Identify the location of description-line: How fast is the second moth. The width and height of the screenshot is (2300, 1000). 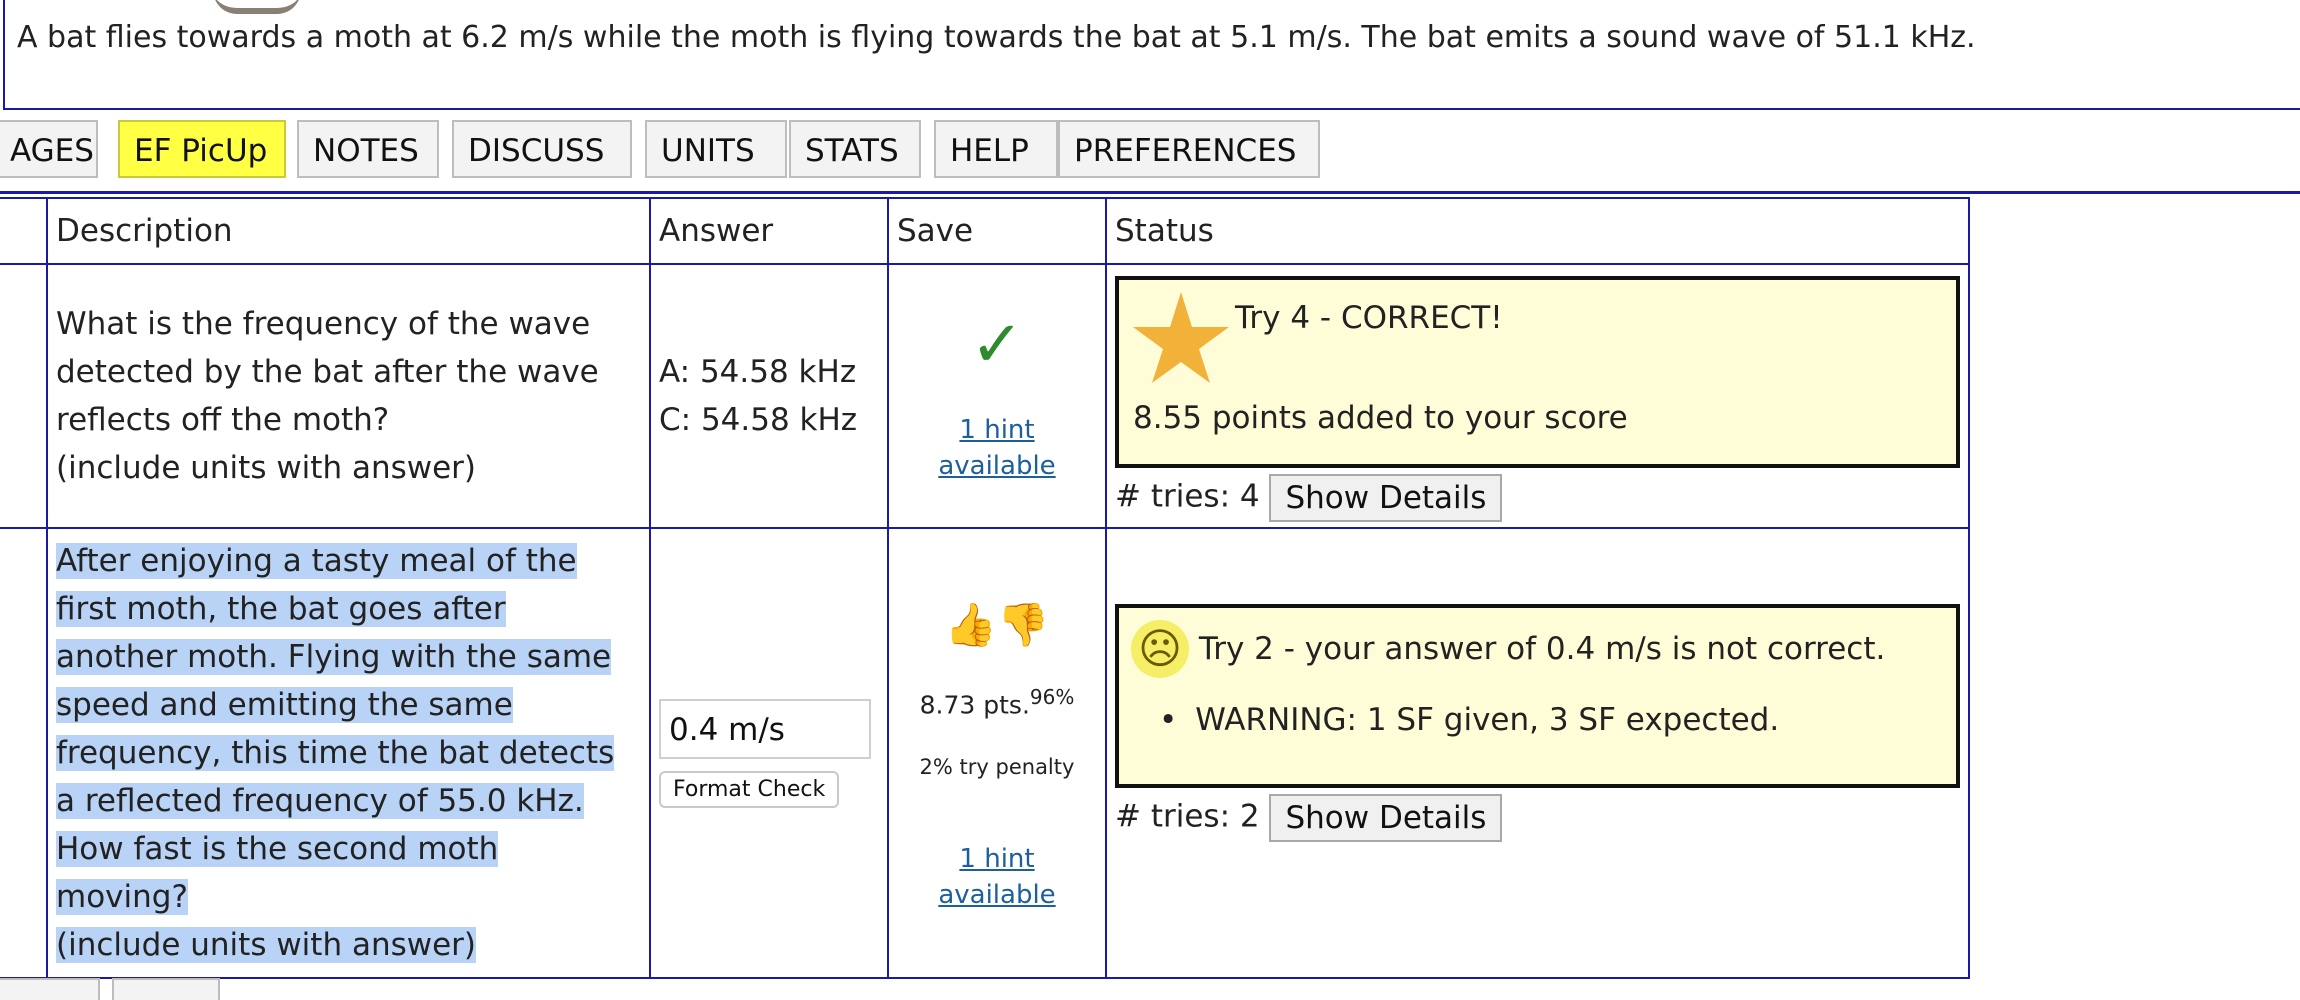
(277, 849).